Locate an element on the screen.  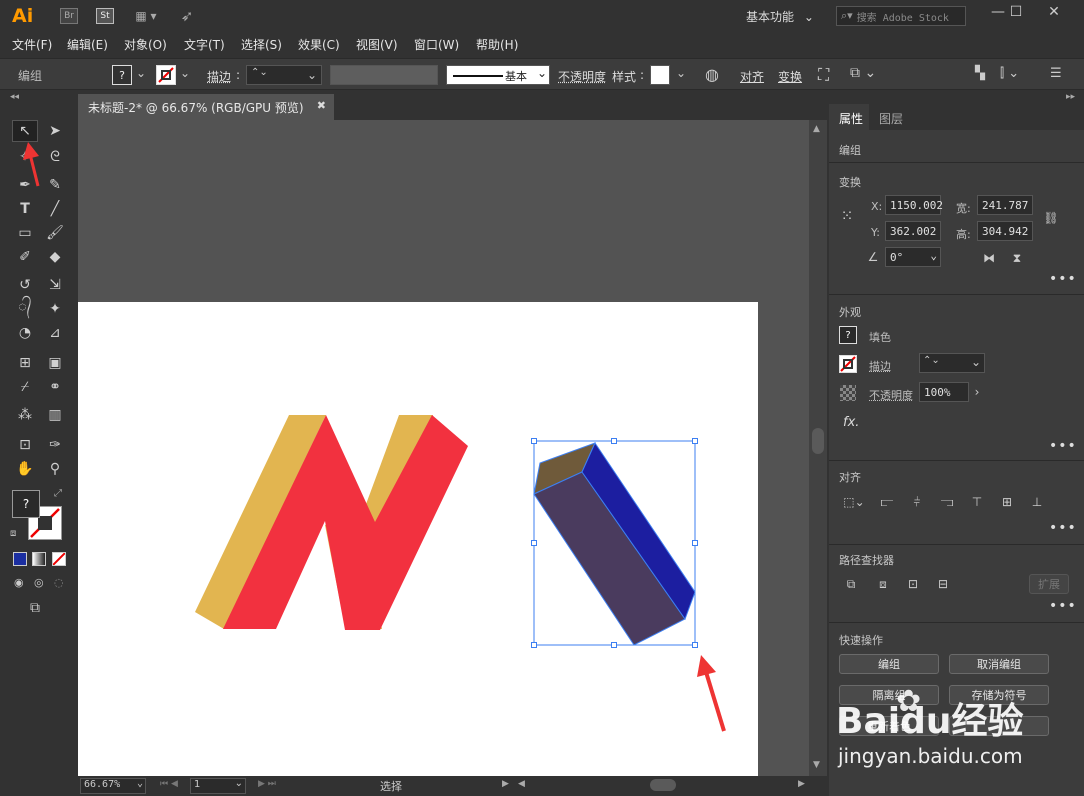
artboard-number: 1 is located at coordinates (197, 784).